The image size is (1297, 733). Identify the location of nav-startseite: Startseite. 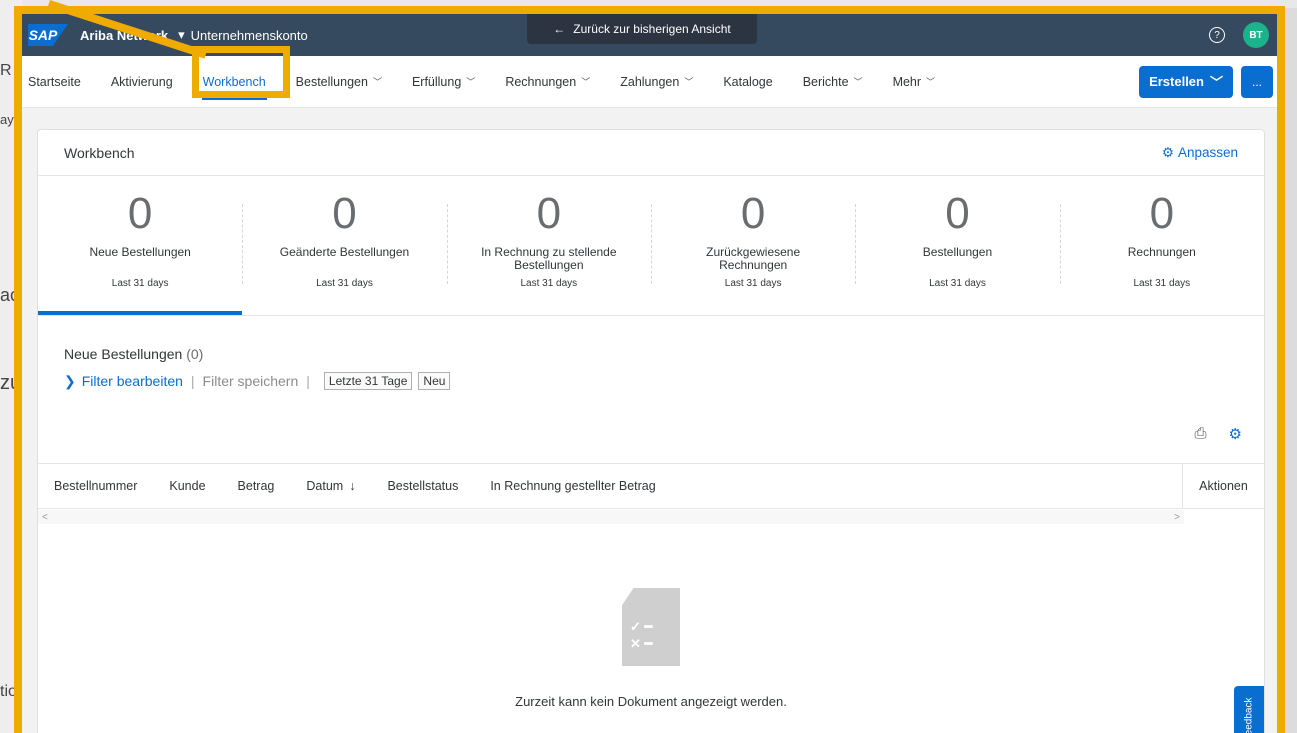
(59, 82).